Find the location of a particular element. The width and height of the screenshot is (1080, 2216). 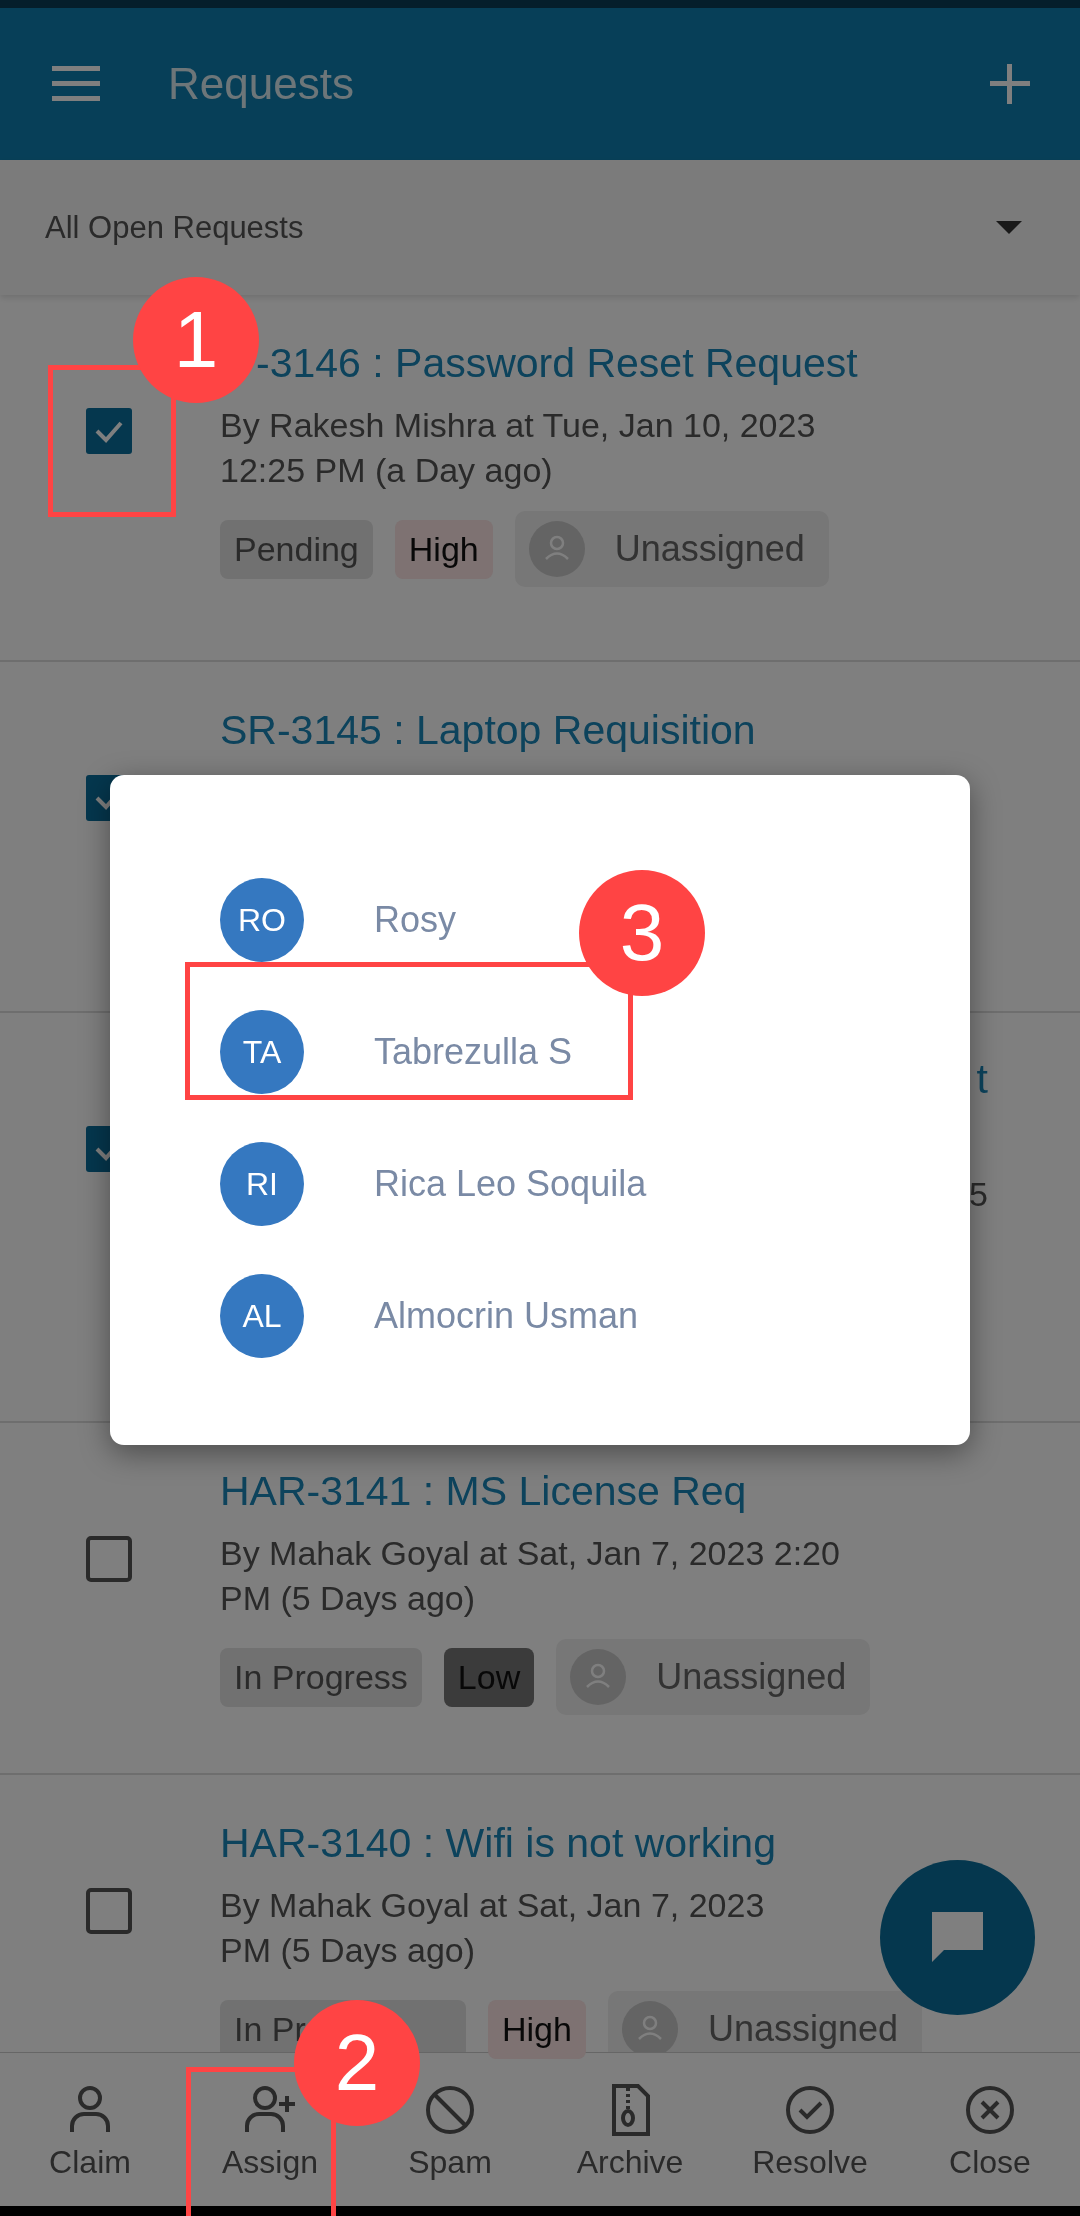

caret-icon is located at coordinates (1009, 227).